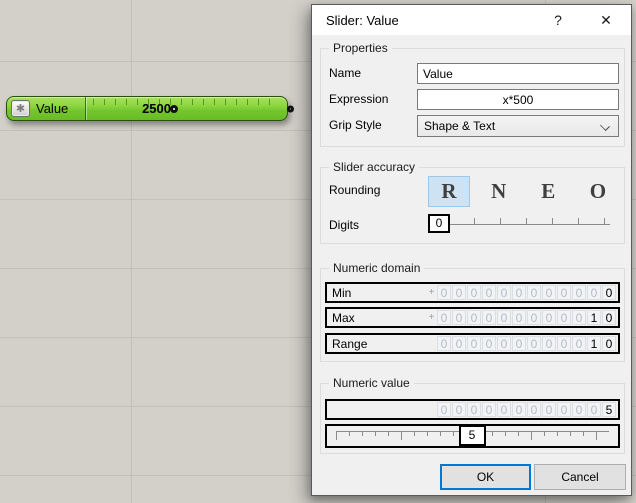 This screenshot has height=503, width=636. I want to click on slider-value-label: 2500, so click(156, 108).